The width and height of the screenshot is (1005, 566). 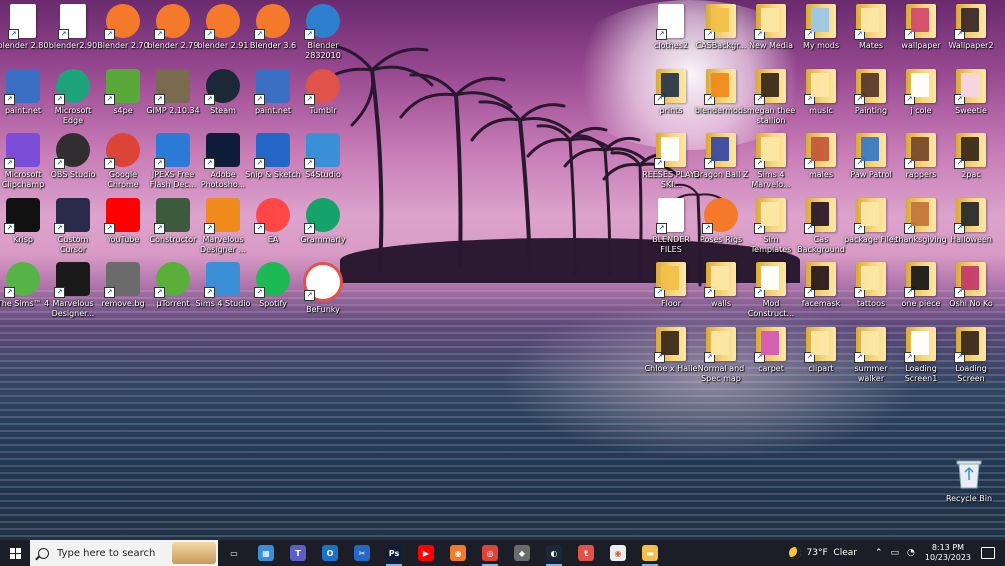 I want to click on taskbar-file-explorer: ▬, so click(x=650, y=553).